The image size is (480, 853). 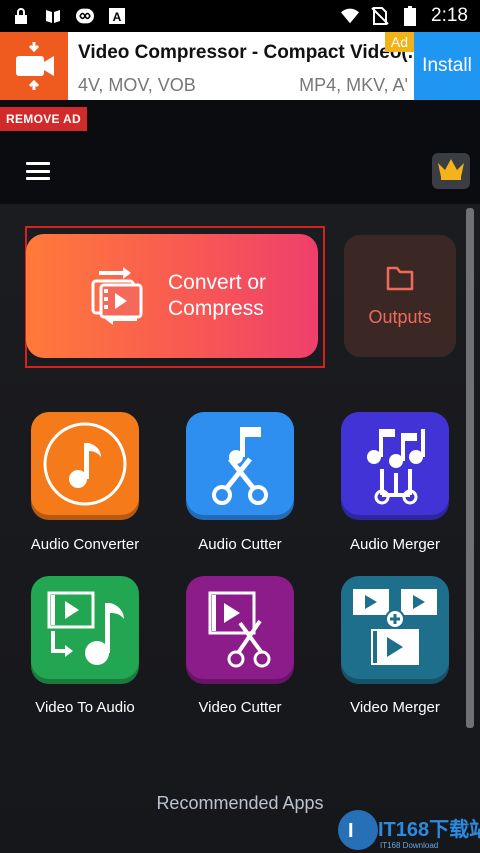 I want to click on music-notes-merge-icon, so click(x=395, y=466).